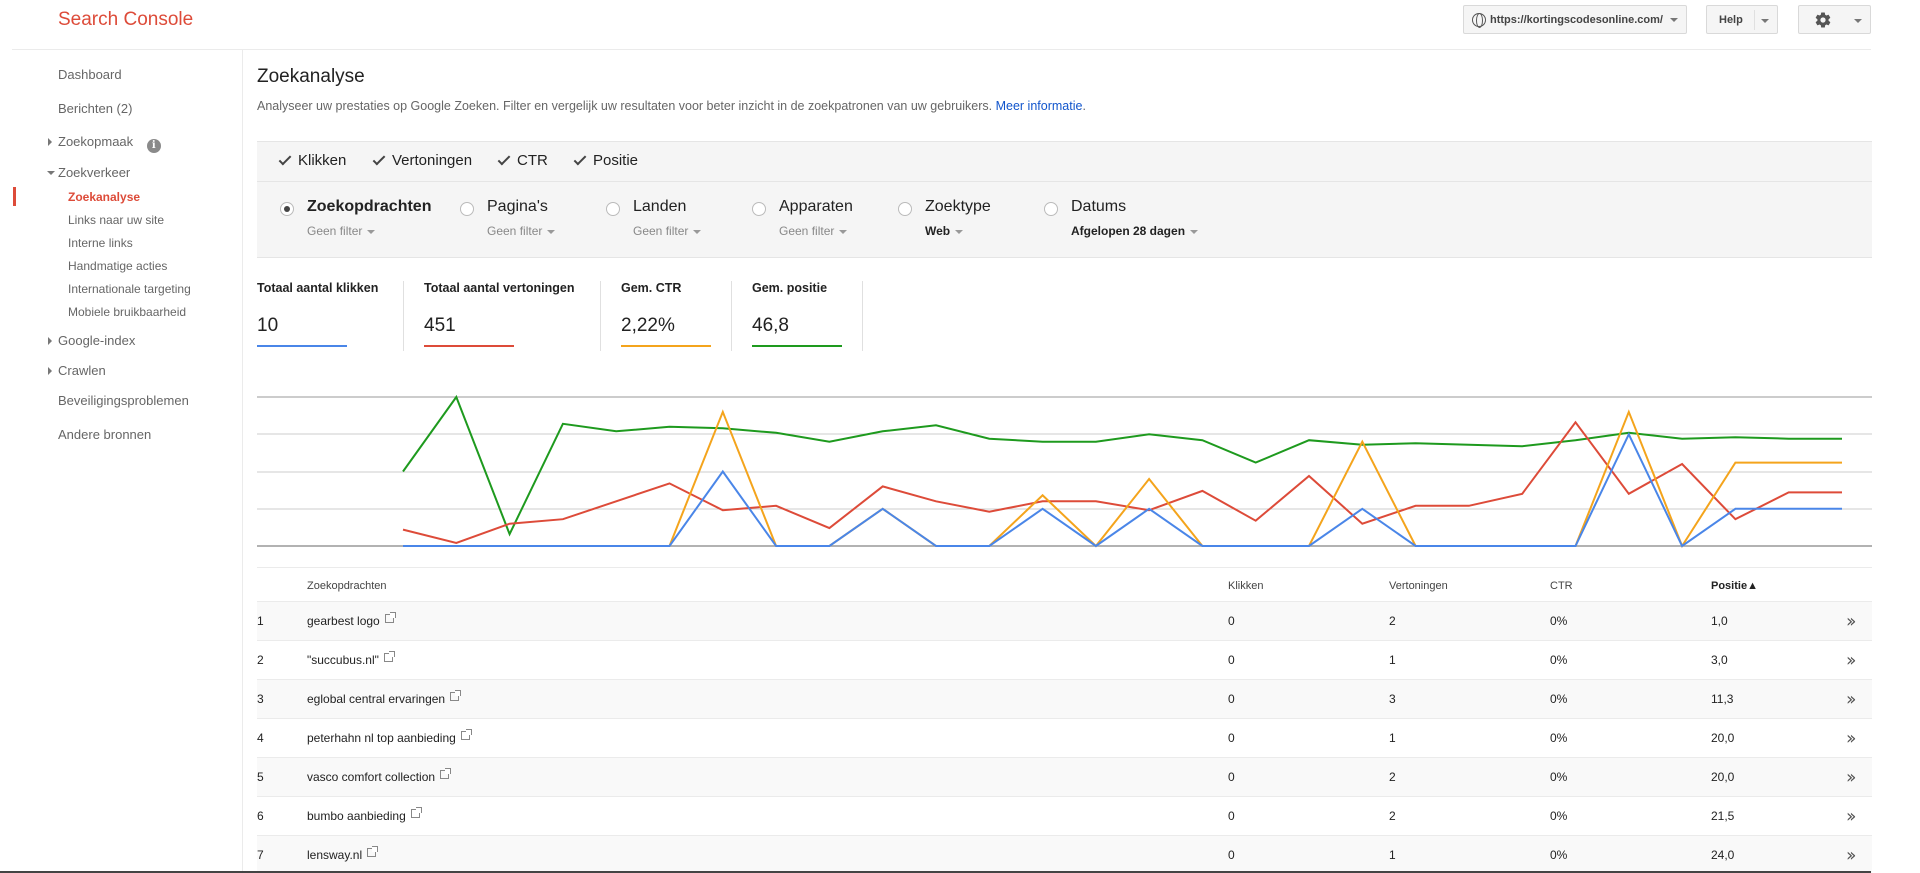 Image resolution: width=1920 pixels, height=873 pixels. Describe the element at coordinates (51, 173) in the screenshot. I see `collapse-arrow-icon` at that location.